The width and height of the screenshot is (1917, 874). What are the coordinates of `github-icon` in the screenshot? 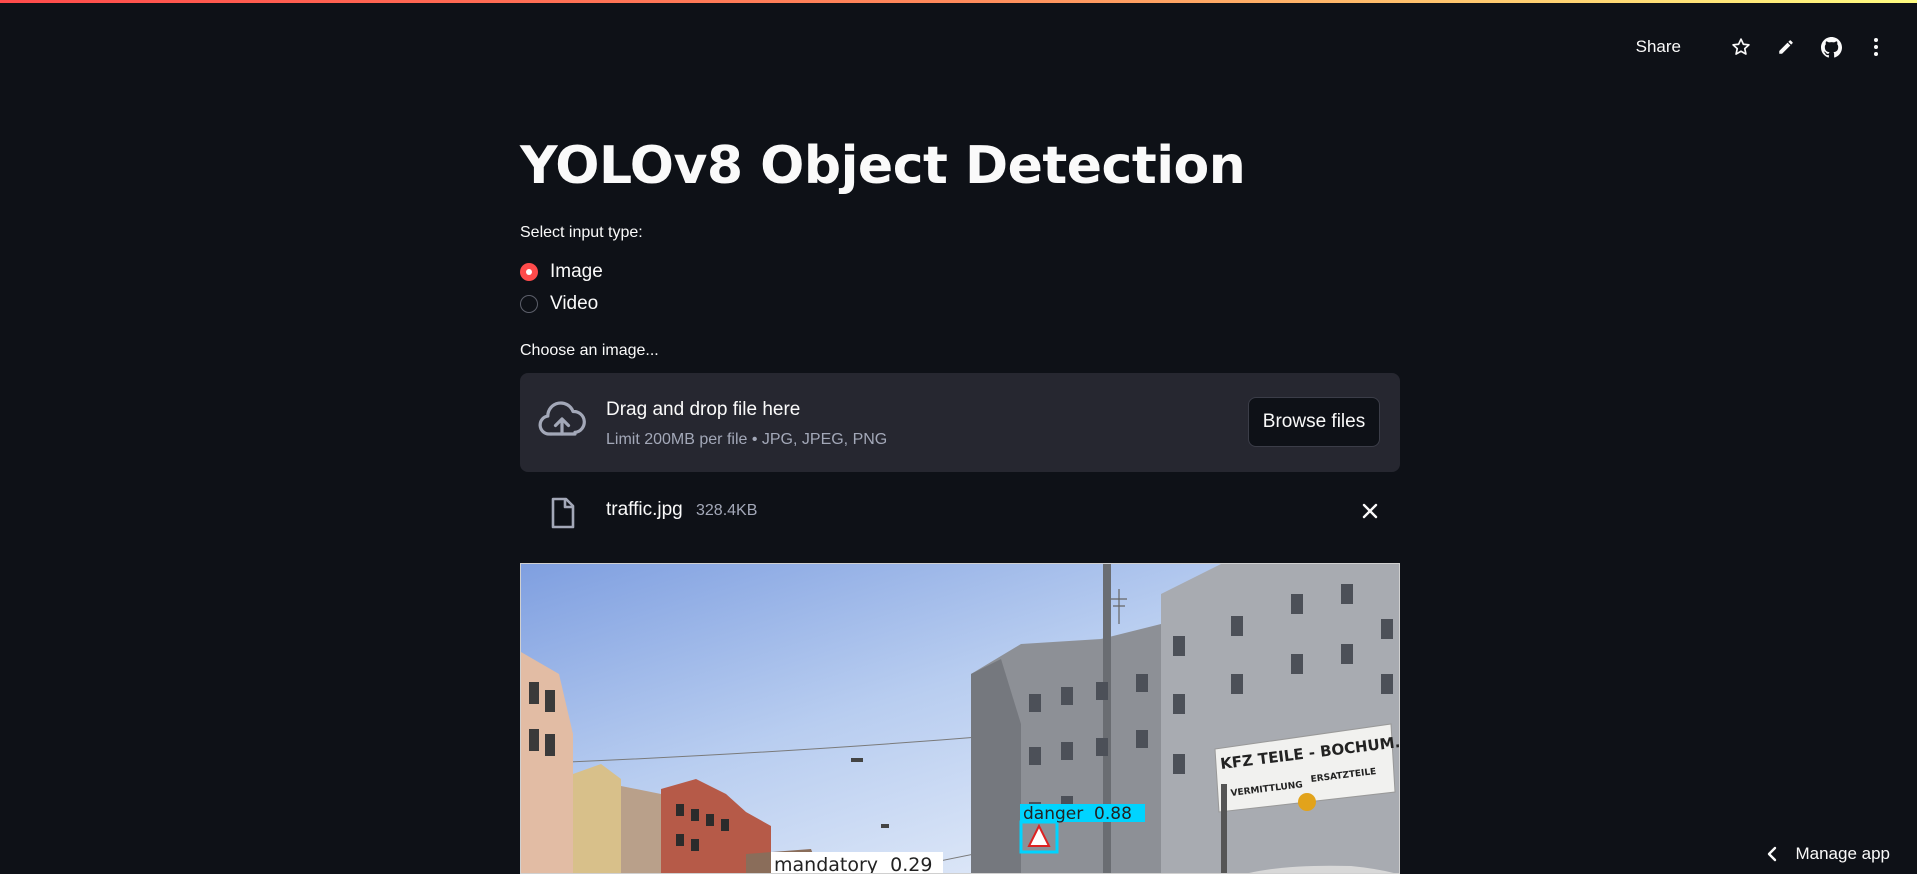 It's located at (1831, 47).